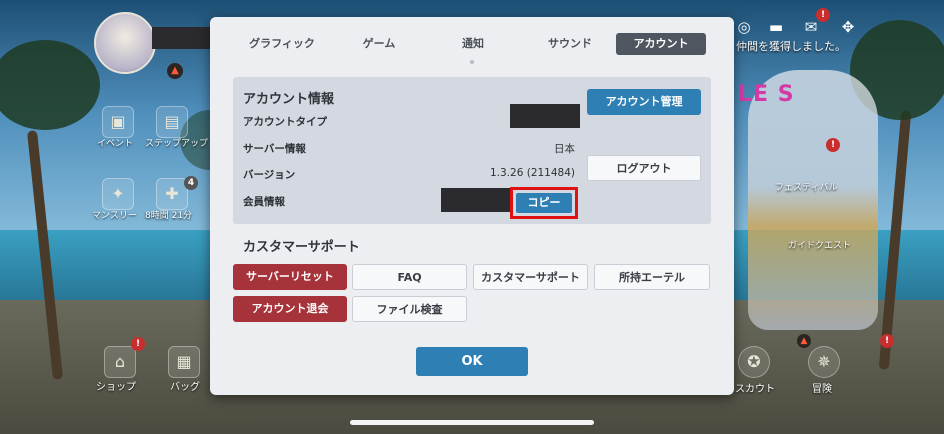  I want to click on account-type-label: アカウントタイプ, so click(285, 122).